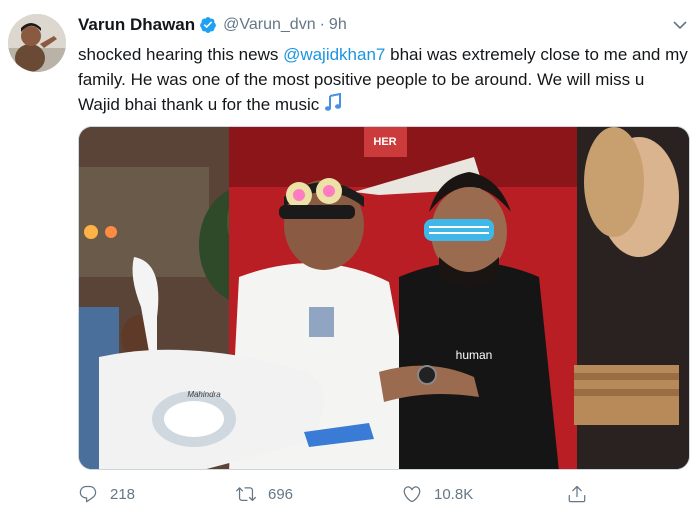 The height and width of the screenshot is (512, 700). What do you see at coordinates (136, 25) in the screenshot?
I see `author-display-name: Varun Dhawan` at bounding box center [136, 25].